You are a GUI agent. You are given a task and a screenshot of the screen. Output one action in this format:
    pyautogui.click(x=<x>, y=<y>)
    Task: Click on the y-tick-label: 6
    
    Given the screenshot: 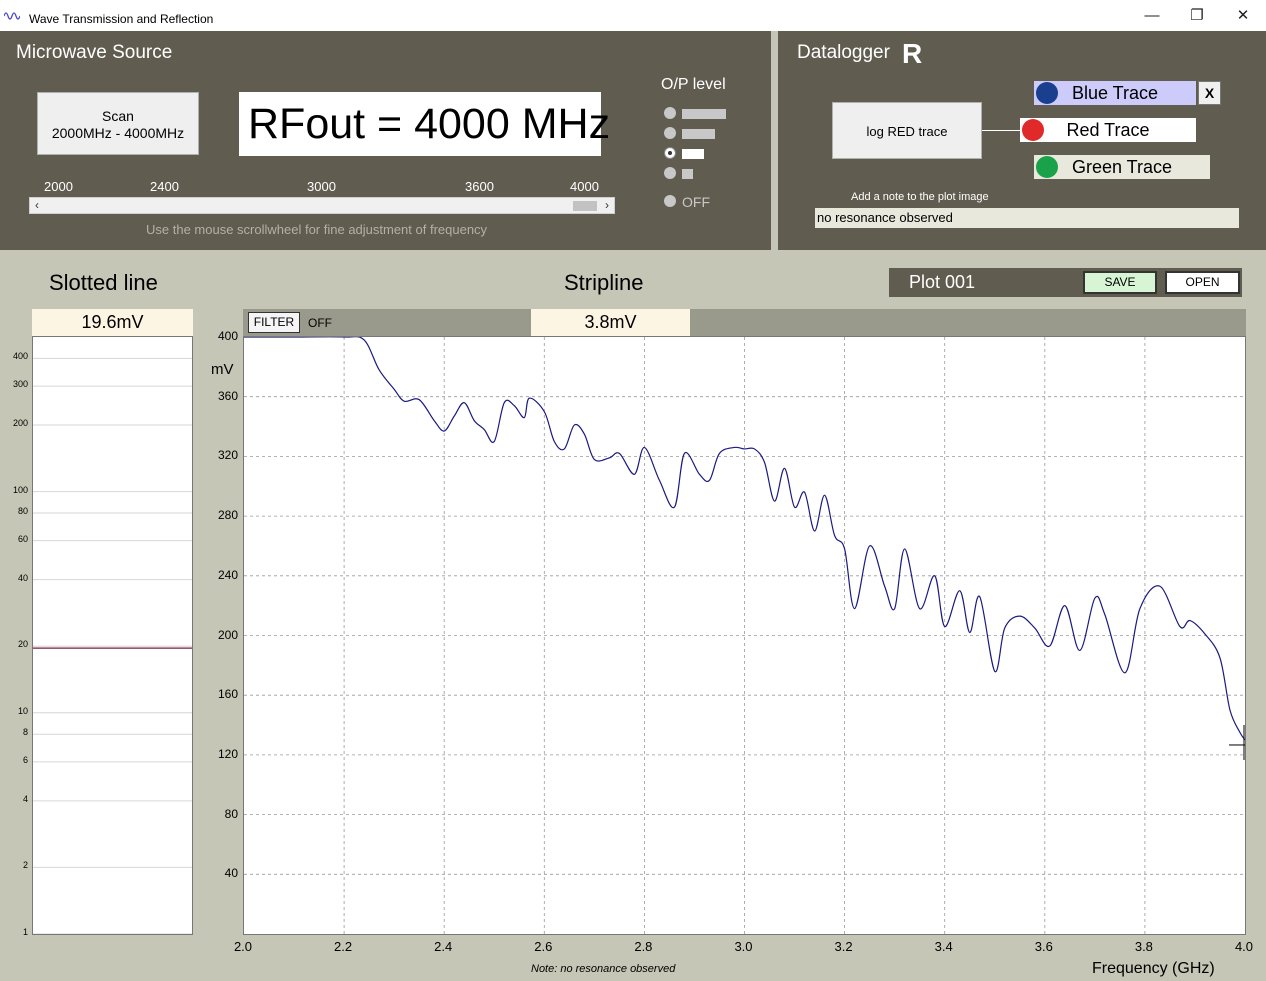 What is the action you would take?
    pyautogui.click(x=25, y=759)
    